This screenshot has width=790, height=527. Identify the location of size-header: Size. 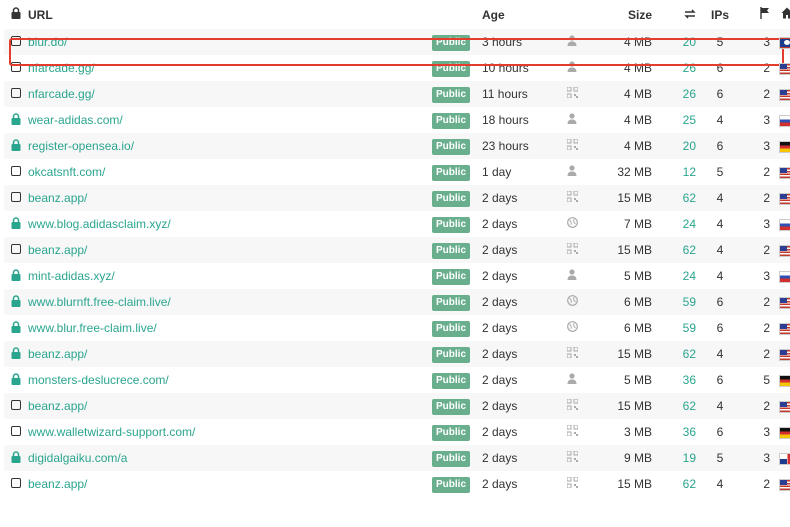
(625, 14).